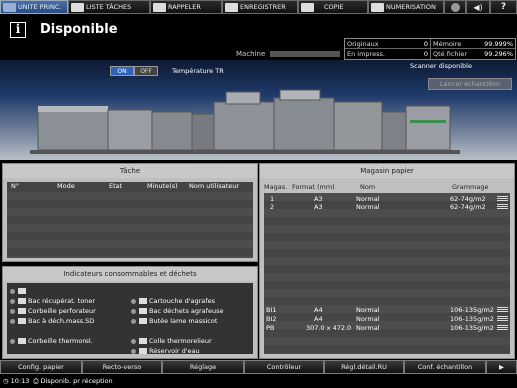 The height and width of the screenshot is (388, 517). I want to click on tab-rappeler: RAPPELER, so click(186, 7).